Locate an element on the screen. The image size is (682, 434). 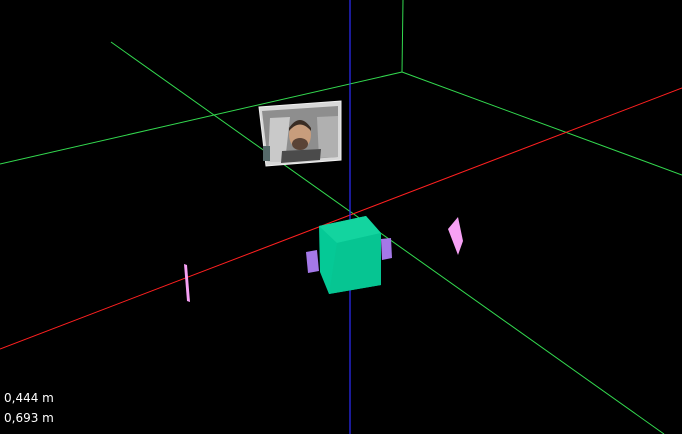
left-wheel is located at coordinates (312, 261).